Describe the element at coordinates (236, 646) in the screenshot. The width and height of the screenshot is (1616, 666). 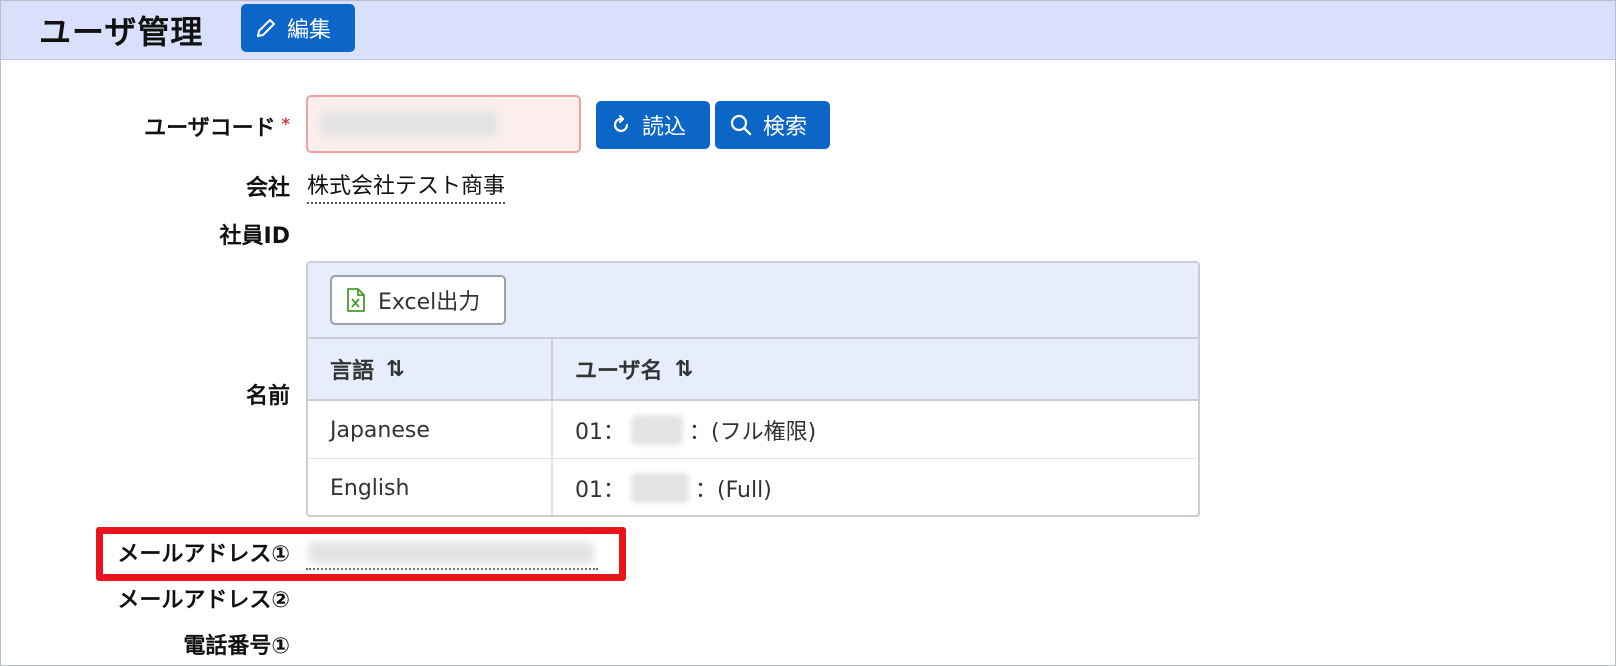
I see `phone1-label: 電話番号①` at that location.